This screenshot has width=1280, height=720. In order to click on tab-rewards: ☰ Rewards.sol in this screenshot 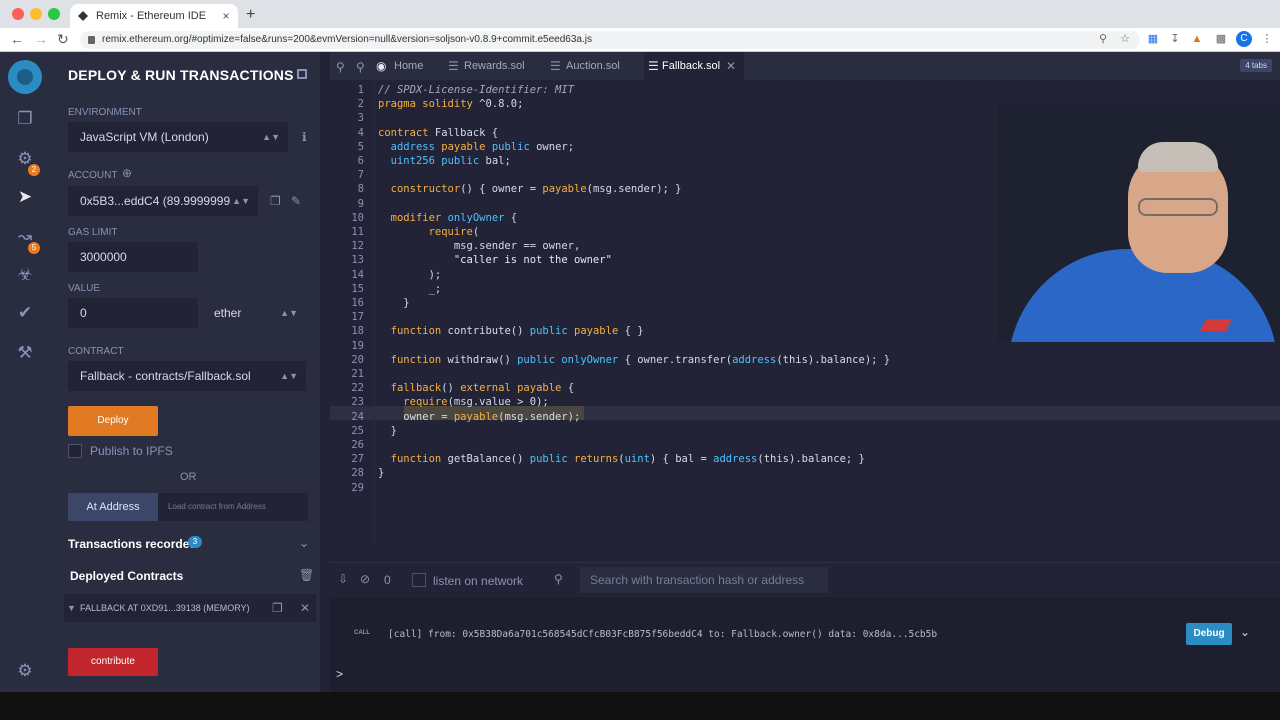, I will do `click(485, 66)`.